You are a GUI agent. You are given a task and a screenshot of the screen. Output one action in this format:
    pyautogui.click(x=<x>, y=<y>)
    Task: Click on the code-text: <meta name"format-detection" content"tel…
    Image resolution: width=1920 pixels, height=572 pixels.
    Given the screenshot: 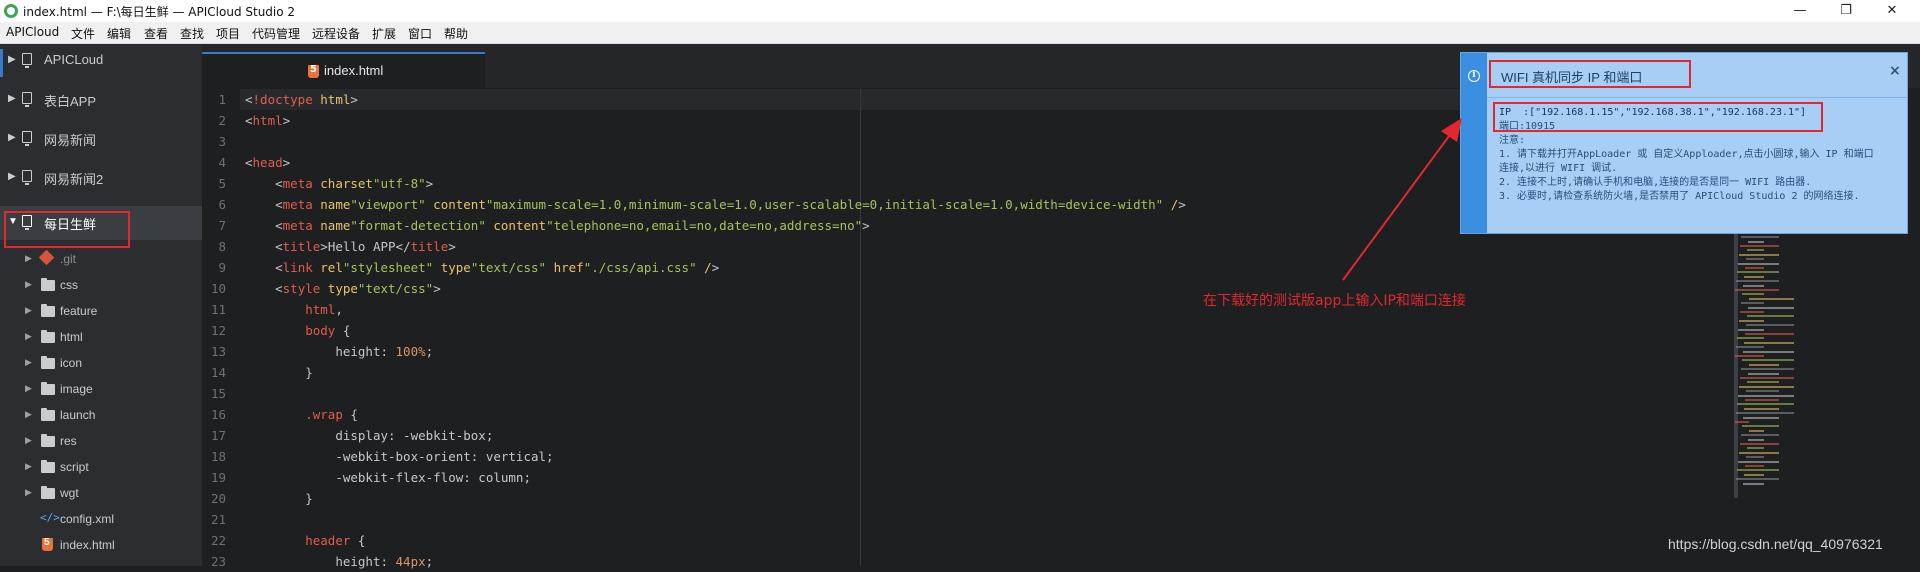 What is the action you would take?
    pyautogui.click(x=572, y=225)
    